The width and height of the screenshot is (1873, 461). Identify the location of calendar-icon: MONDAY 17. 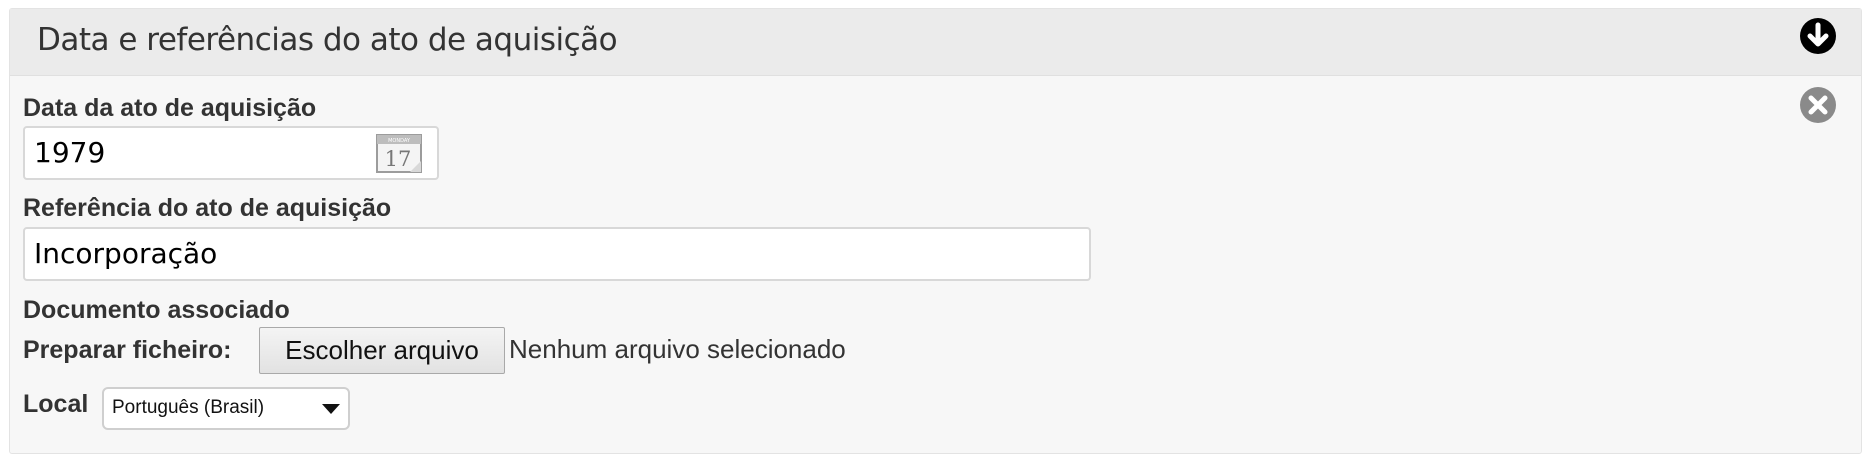
(399, 153).